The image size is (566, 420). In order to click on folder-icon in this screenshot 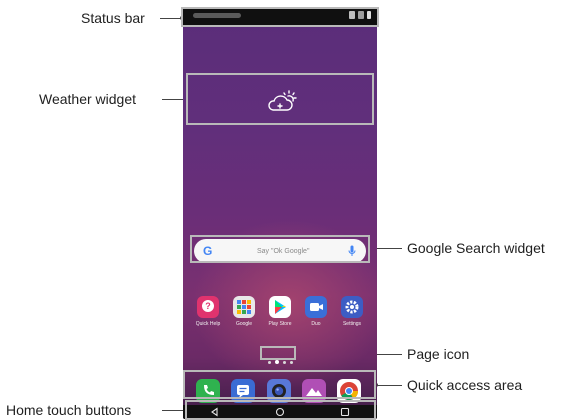, I will do `click(244, 307)`.